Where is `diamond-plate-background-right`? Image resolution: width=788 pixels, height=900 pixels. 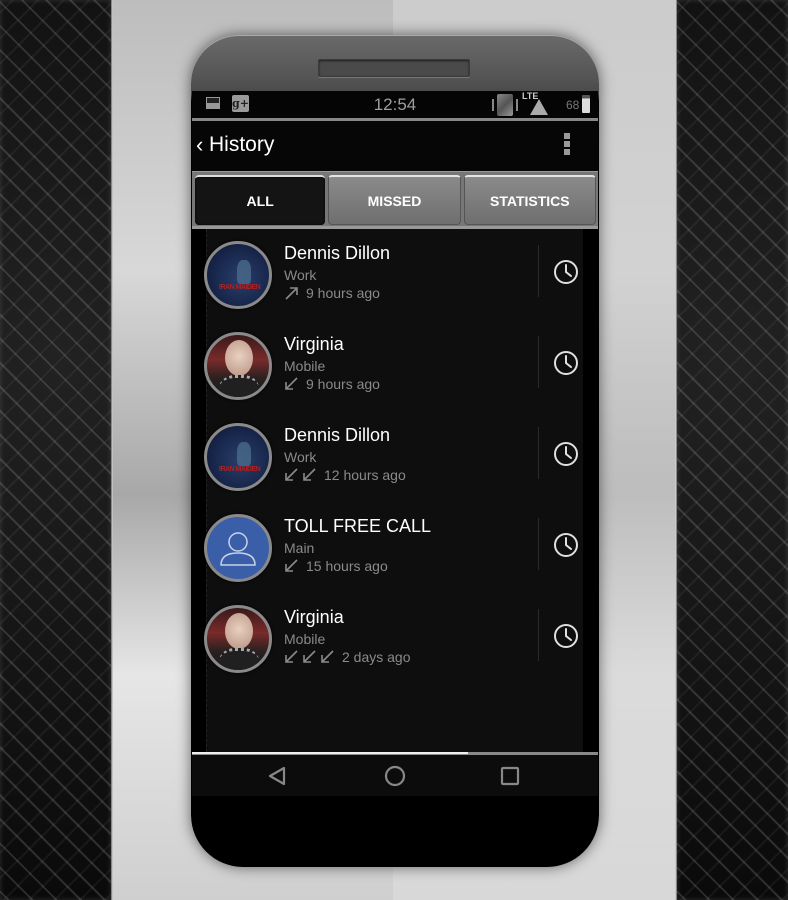 diamond-plate-background-right is located at coordinates (732, 450).